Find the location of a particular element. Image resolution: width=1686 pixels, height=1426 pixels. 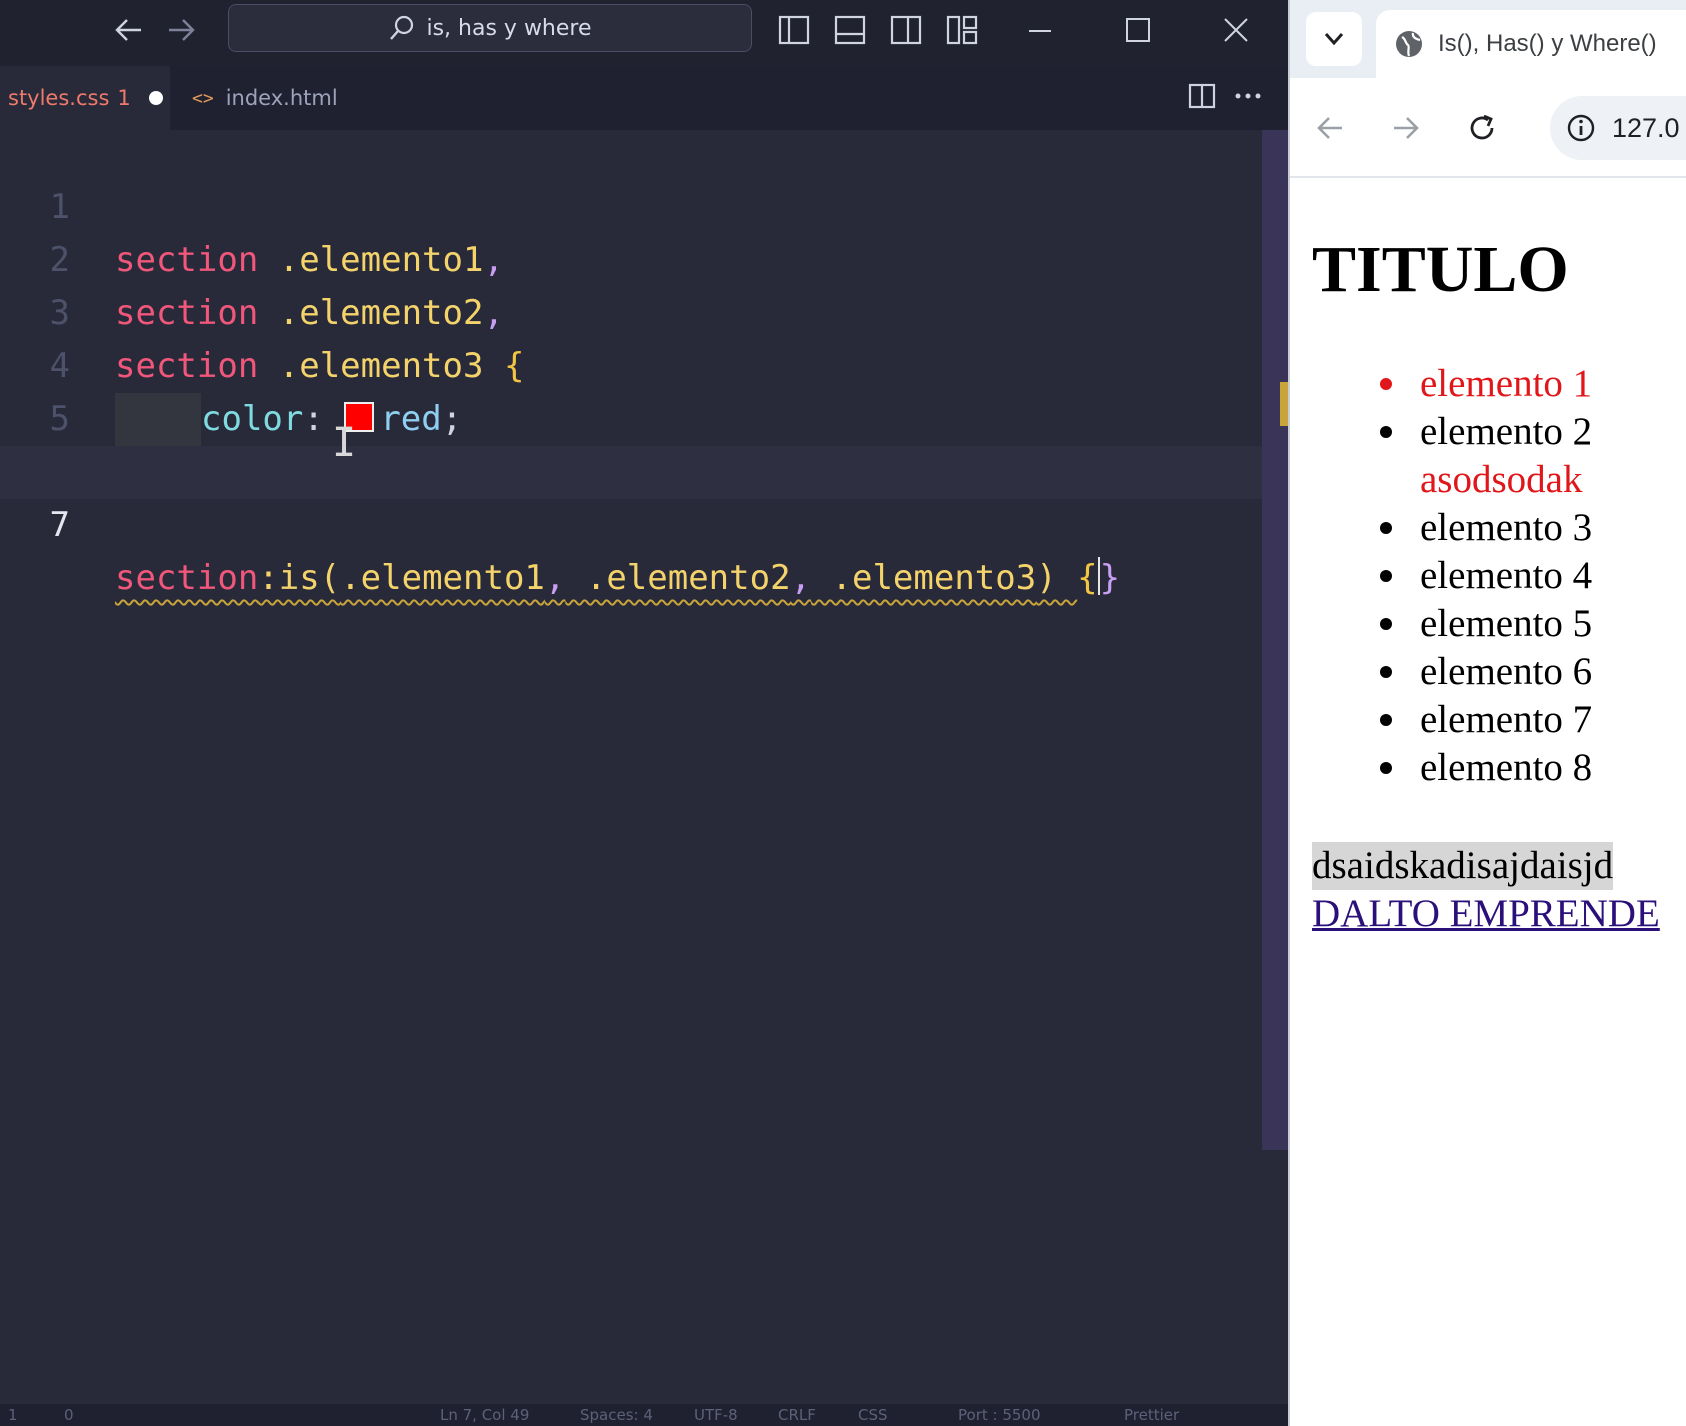

maximize-icon is located at coordinates (1138, 30).